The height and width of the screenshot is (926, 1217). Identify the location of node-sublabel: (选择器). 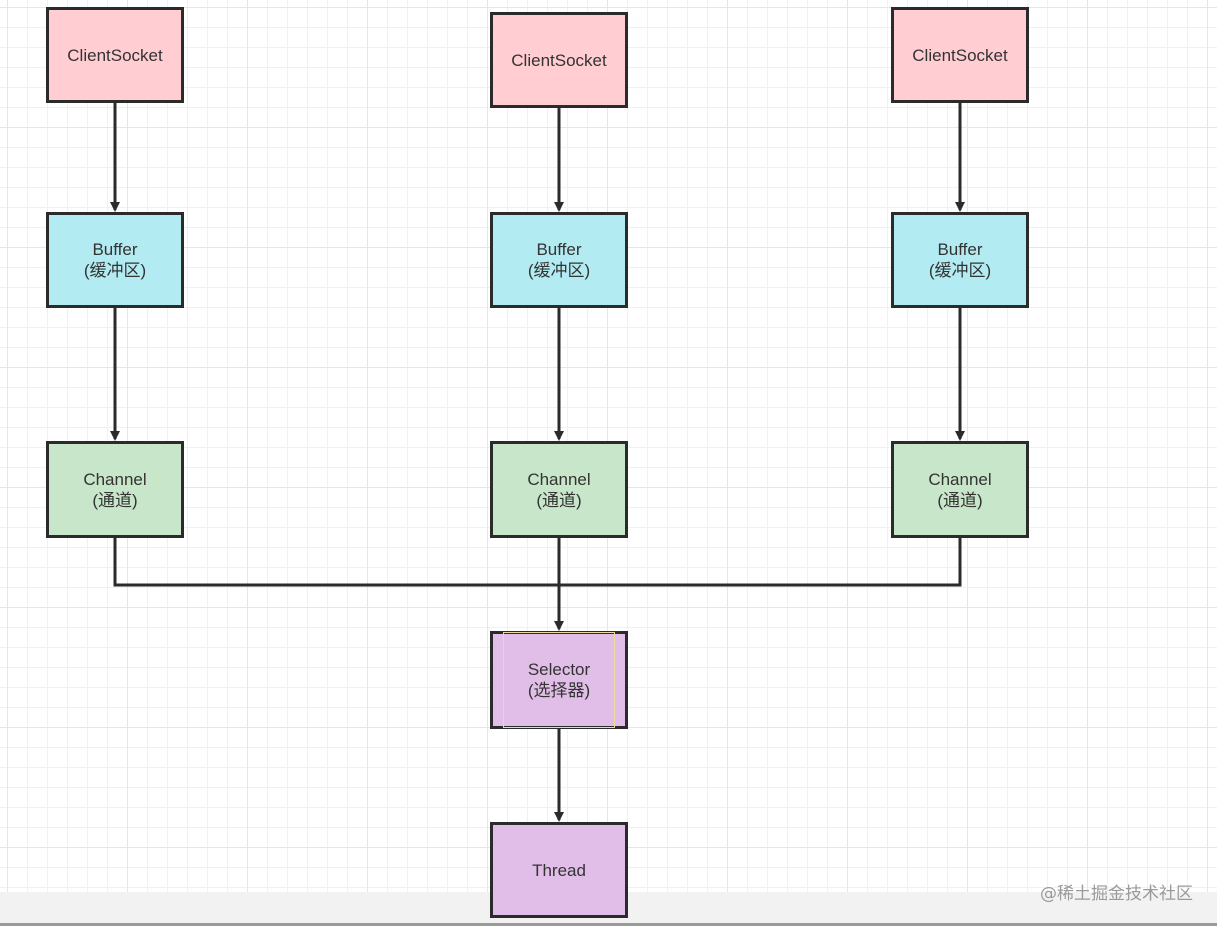
(559, 690).